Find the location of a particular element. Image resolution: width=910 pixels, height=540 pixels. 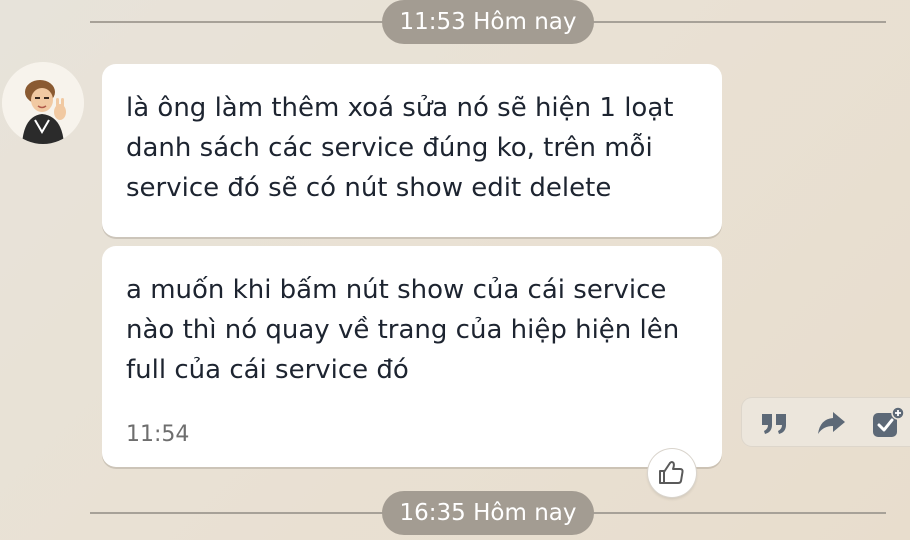

time-divider-label: 16:35 Hôm nay is located at coordinates (488, 513).